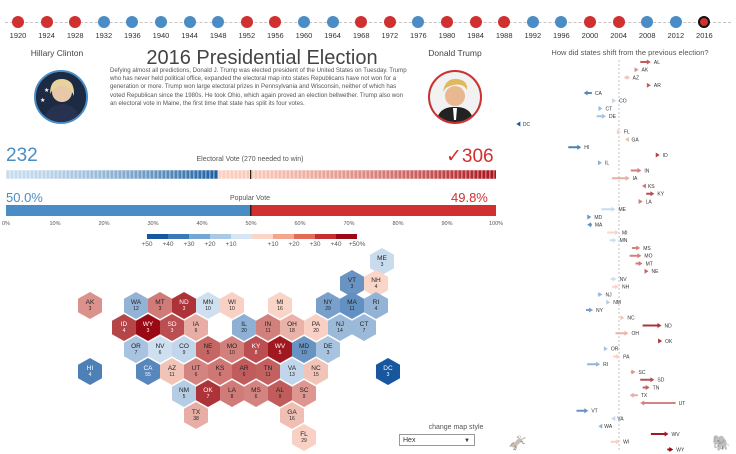  Describe the element at coordinates (90, 371) in the screenshot. I see `state-hex-hi: HI 4` at that location.